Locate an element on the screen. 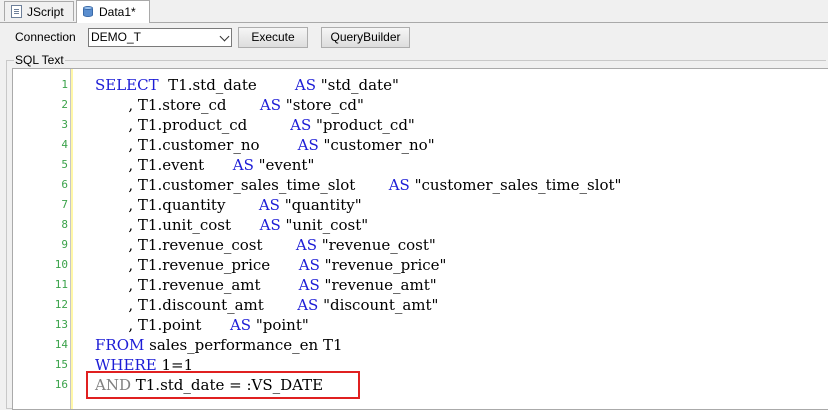 This screenshot has width=828, height=410. database-icon is located at coordinates (88, 12).